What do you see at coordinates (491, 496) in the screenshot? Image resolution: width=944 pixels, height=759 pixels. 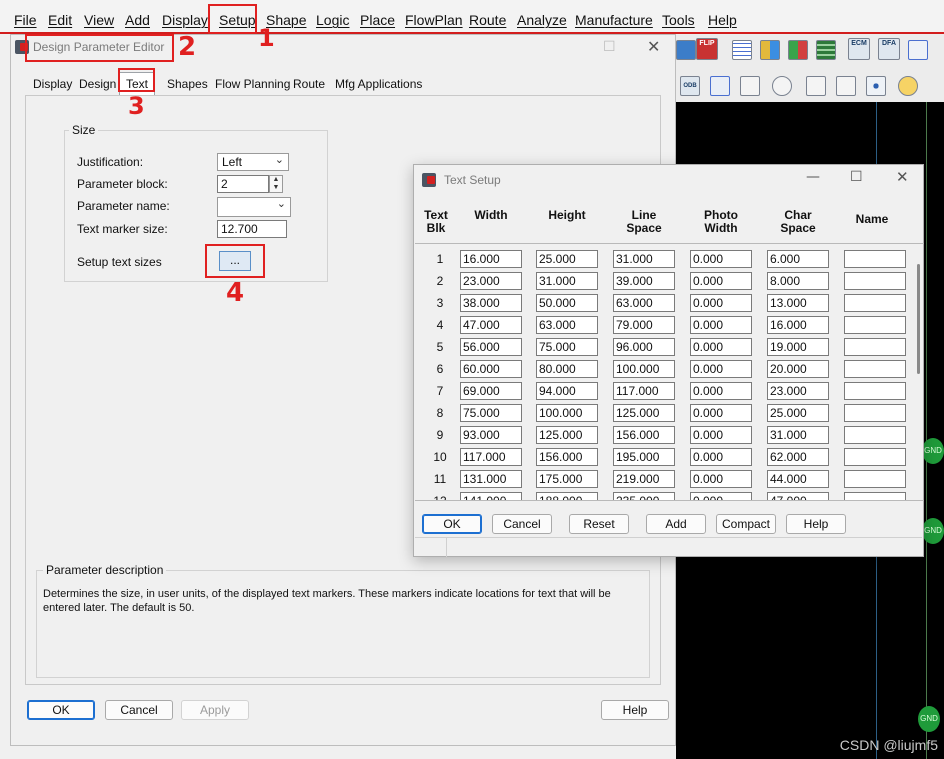 I see `table-cell-input: 141.000` at bounding box center [491, 496].